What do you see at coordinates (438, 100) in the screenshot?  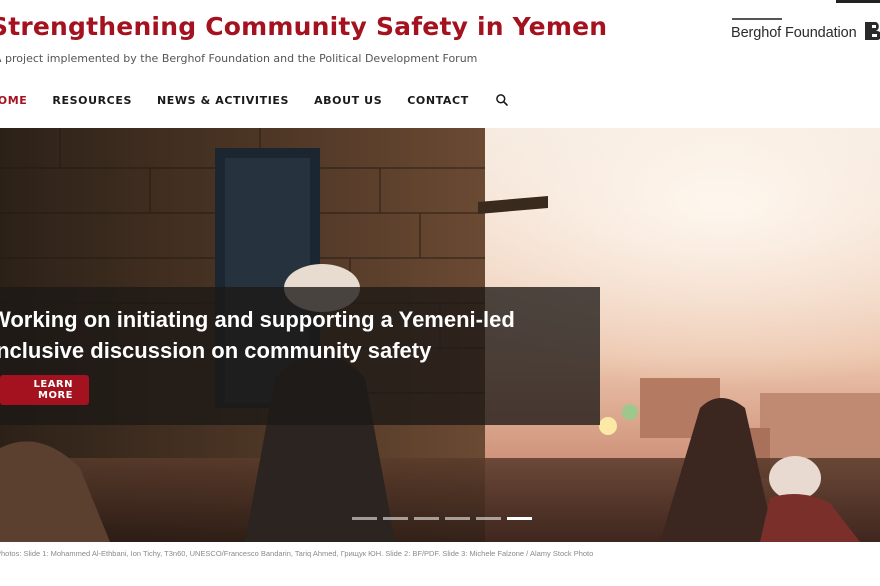 I see `nav-item-contact: CONTACT` at bounding box center [438, 100].